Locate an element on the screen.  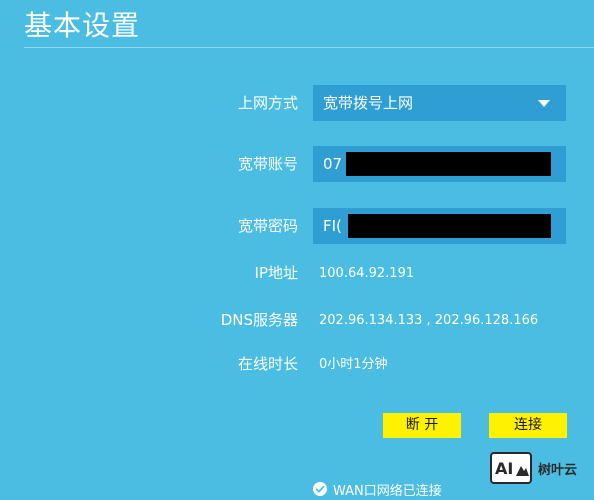
account-label: 宽带账号 is located at coordinates (267, 164).